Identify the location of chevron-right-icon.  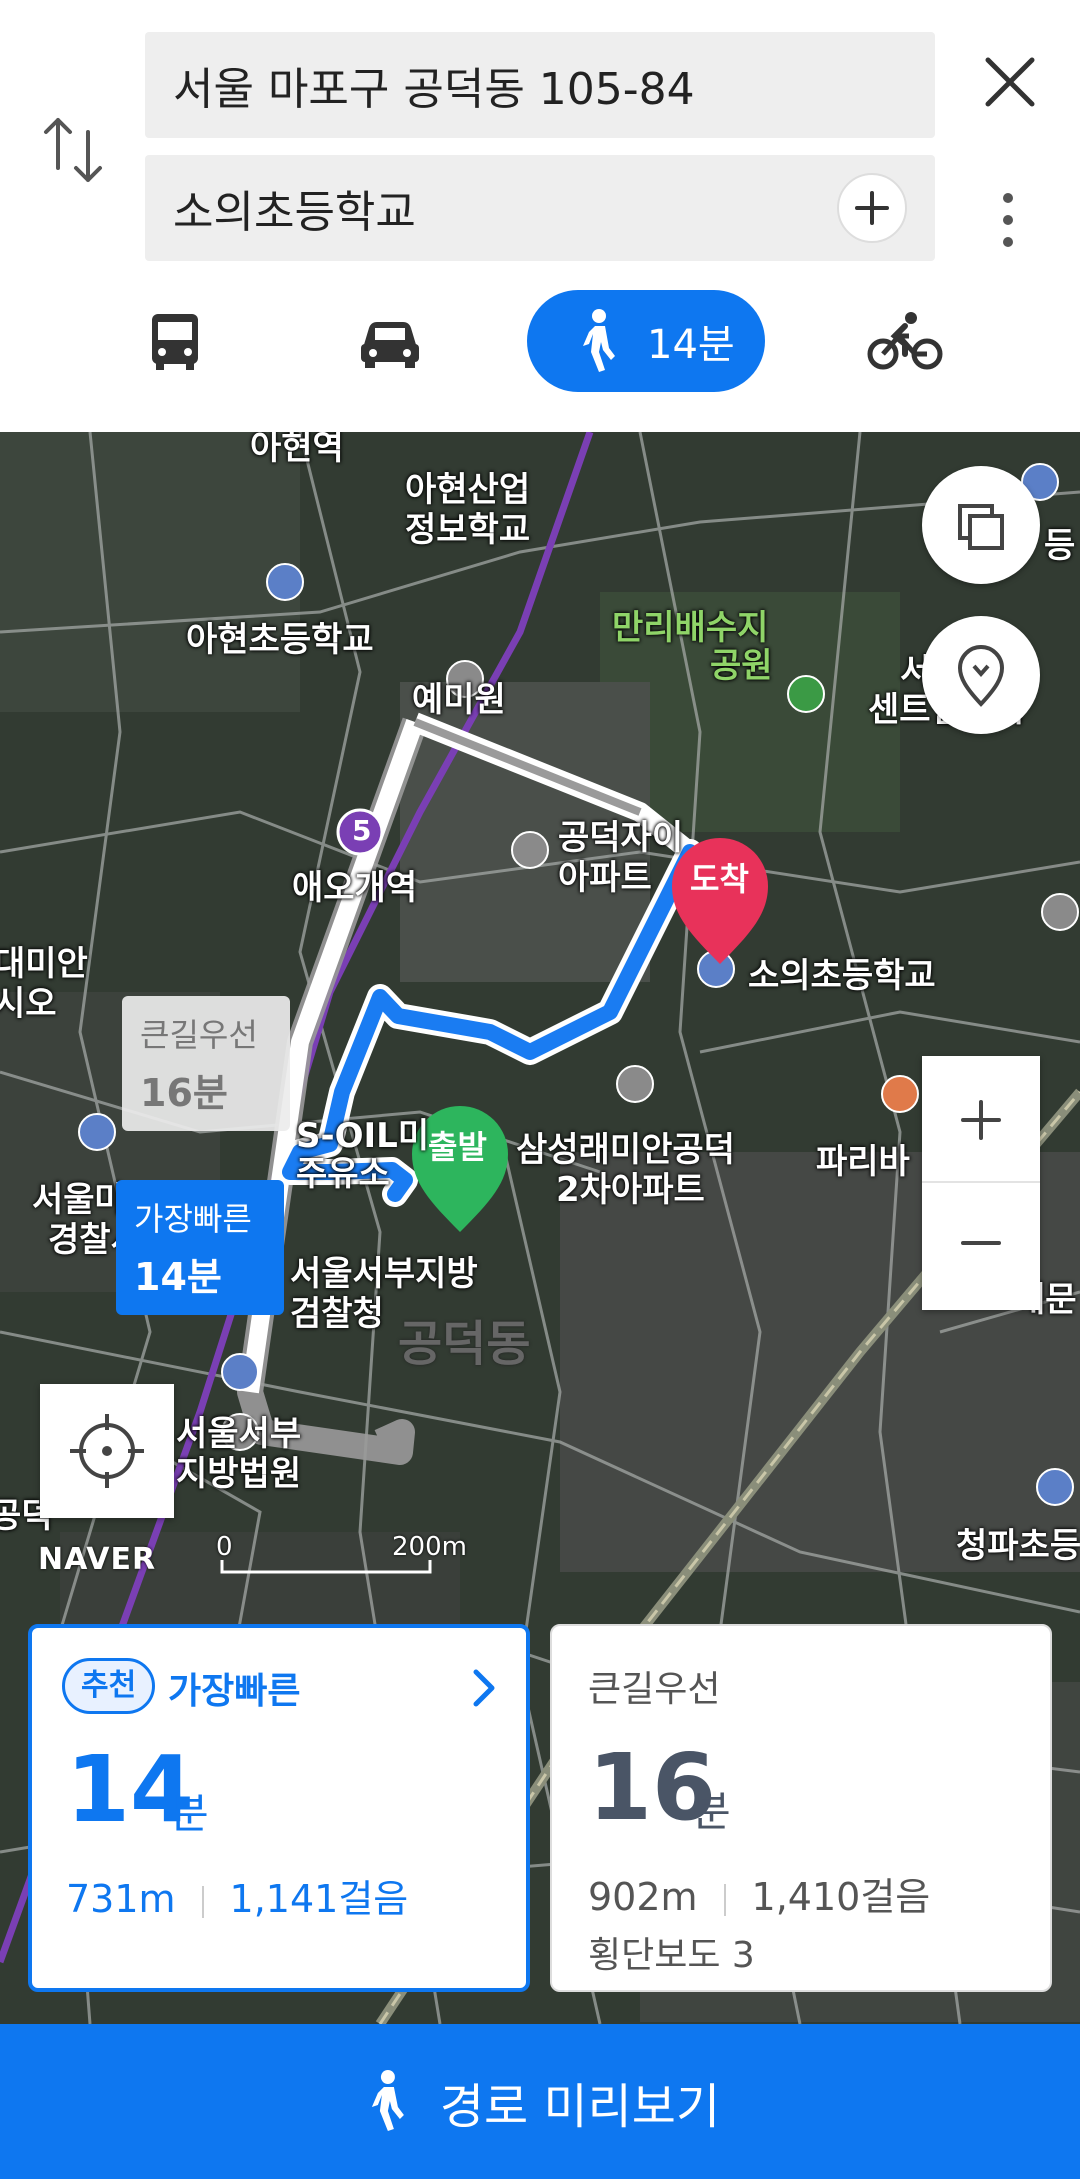
(484, 1688).